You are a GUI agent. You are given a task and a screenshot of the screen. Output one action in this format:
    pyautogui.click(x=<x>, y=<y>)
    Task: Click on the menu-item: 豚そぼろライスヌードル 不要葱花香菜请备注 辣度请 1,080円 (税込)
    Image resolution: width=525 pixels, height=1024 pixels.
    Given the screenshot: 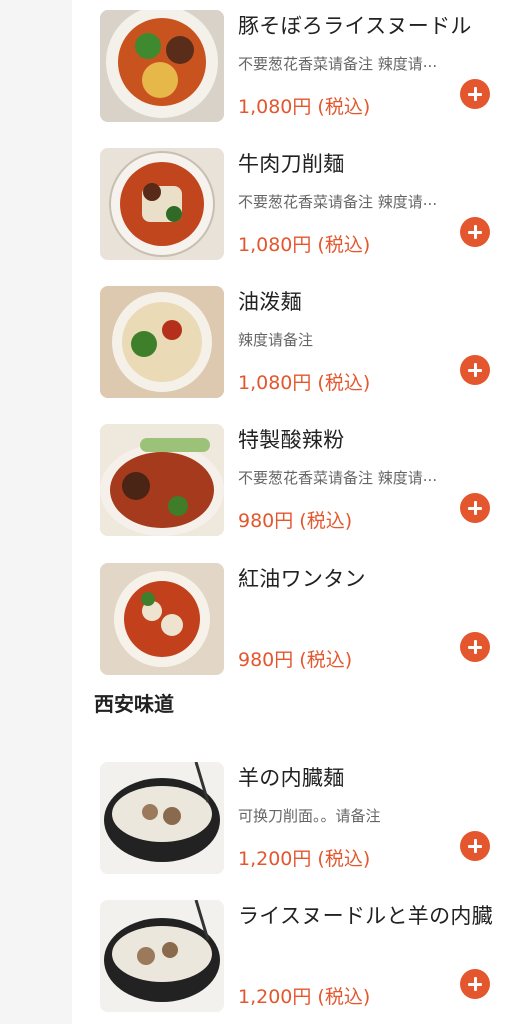 What is the action you would take?
    pyautogui.click(x=298, y=66)
    